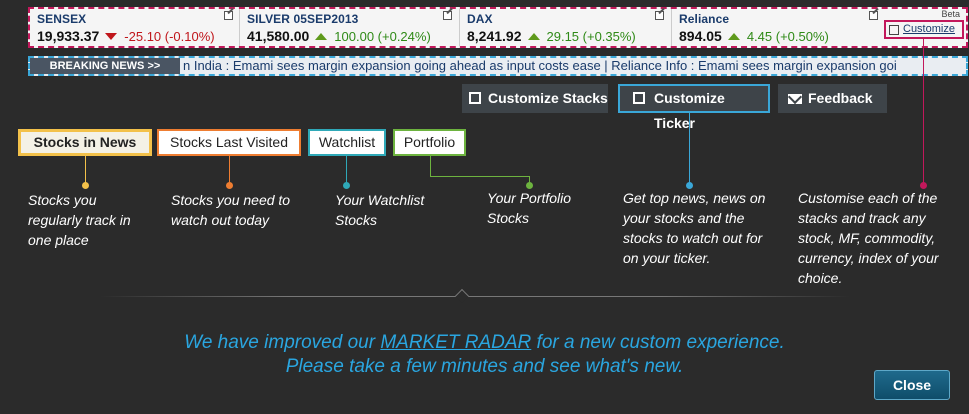  What do you see at coordinates (658, 342) in the screenshot?
I see `message-text: for a new custom experience.` at bounding box center [658, 342].